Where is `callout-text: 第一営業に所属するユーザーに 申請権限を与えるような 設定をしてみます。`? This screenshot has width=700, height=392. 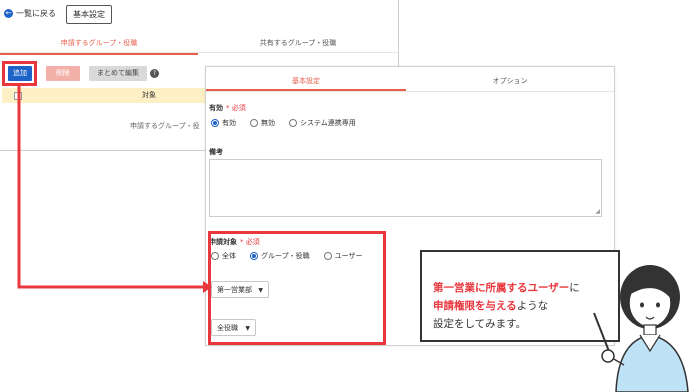 callout-text: 第一営業に所属するユーザーに 申請権限を与えるような 設定をしてみます。 is located at coordinates (506, 306).